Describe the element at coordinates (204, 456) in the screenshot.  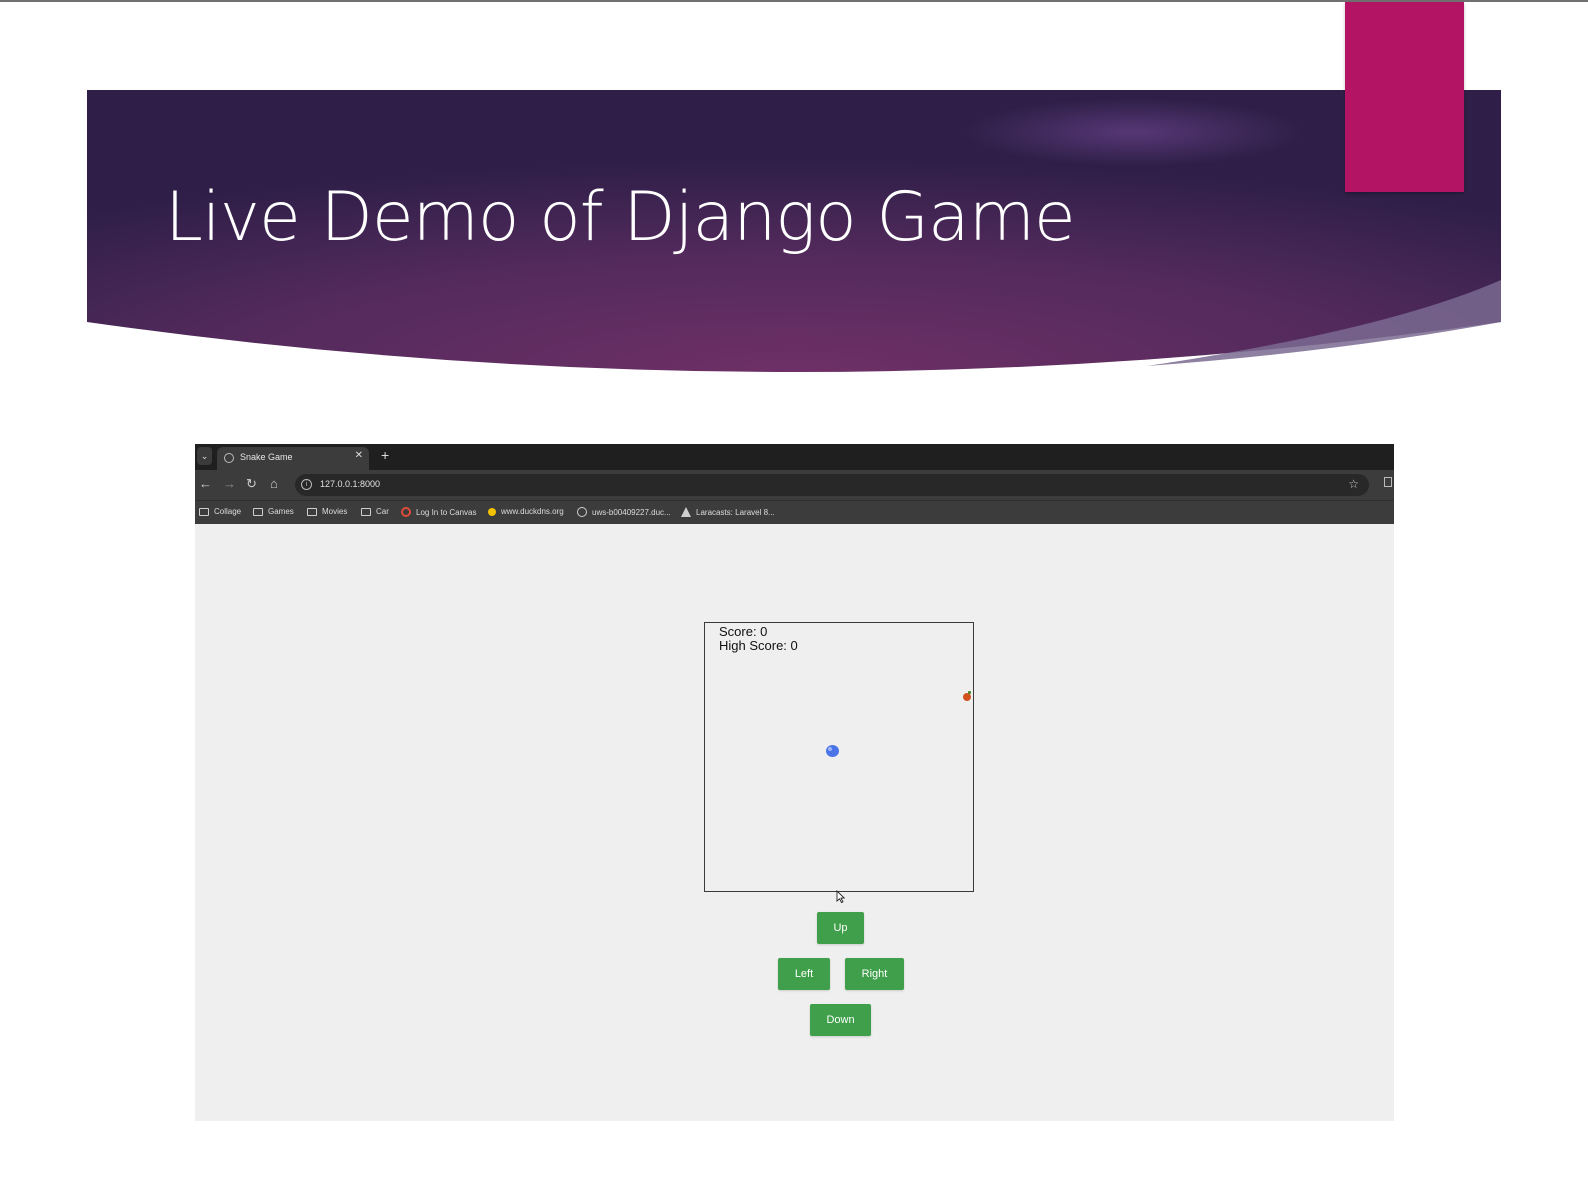
I see `tab-search-button: ⌄` at that location.